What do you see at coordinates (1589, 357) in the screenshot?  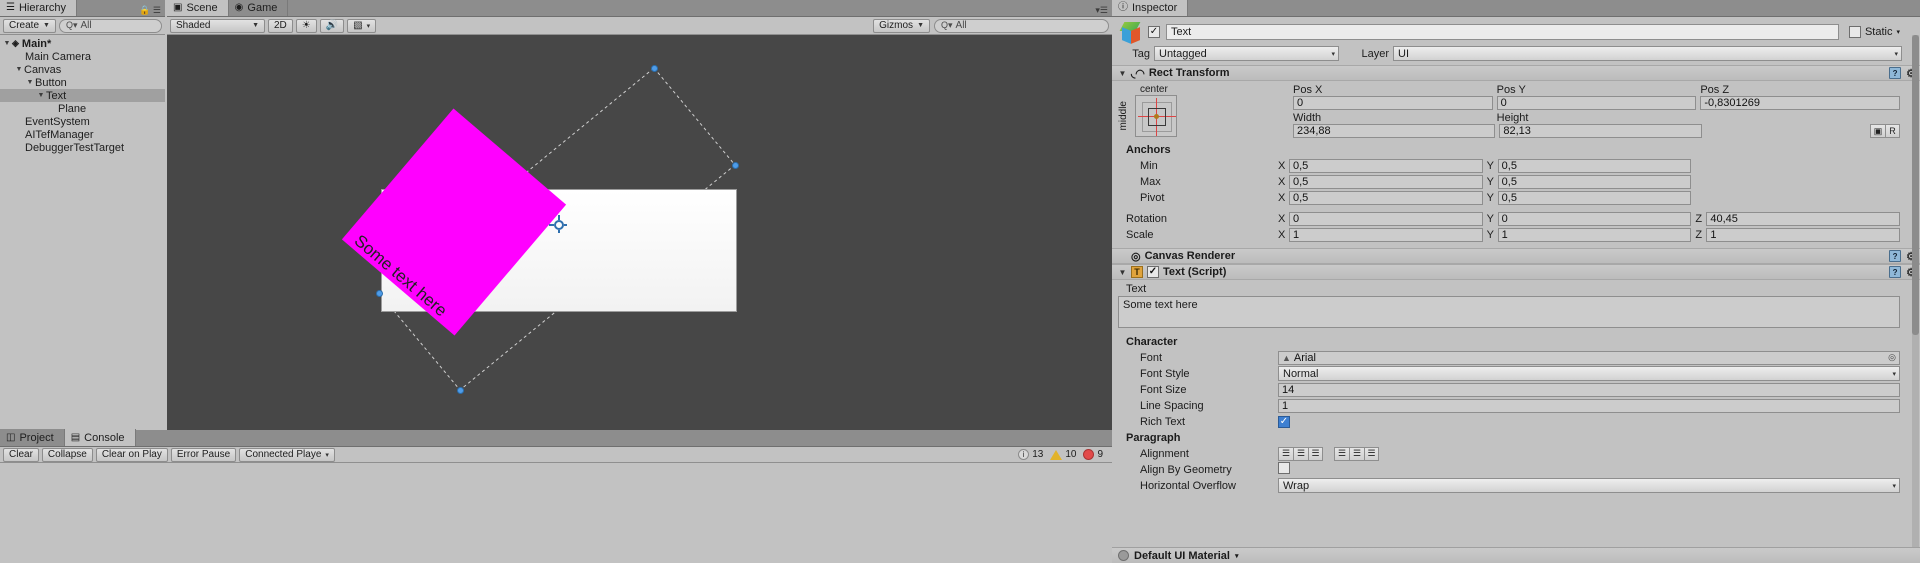 I see `font-object-field: ▲ Arial ◎` at bounding box center [1589, 357].